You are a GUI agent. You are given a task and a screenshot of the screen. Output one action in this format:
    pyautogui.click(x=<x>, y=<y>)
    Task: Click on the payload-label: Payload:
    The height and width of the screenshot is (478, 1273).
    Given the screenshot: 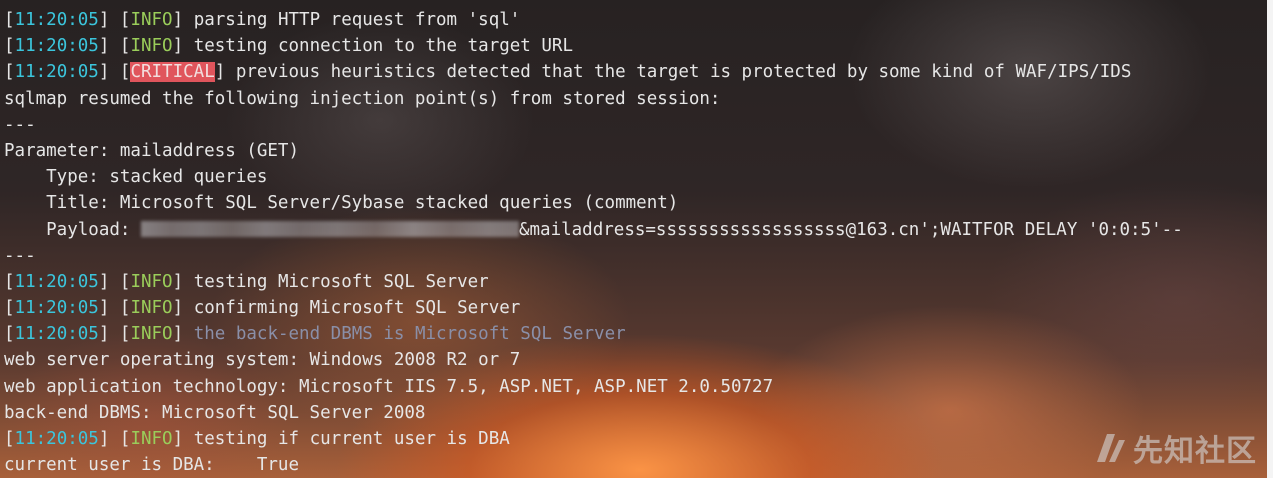 What is the action you would take?
    pyautogui.click(x=72, y=229)
    